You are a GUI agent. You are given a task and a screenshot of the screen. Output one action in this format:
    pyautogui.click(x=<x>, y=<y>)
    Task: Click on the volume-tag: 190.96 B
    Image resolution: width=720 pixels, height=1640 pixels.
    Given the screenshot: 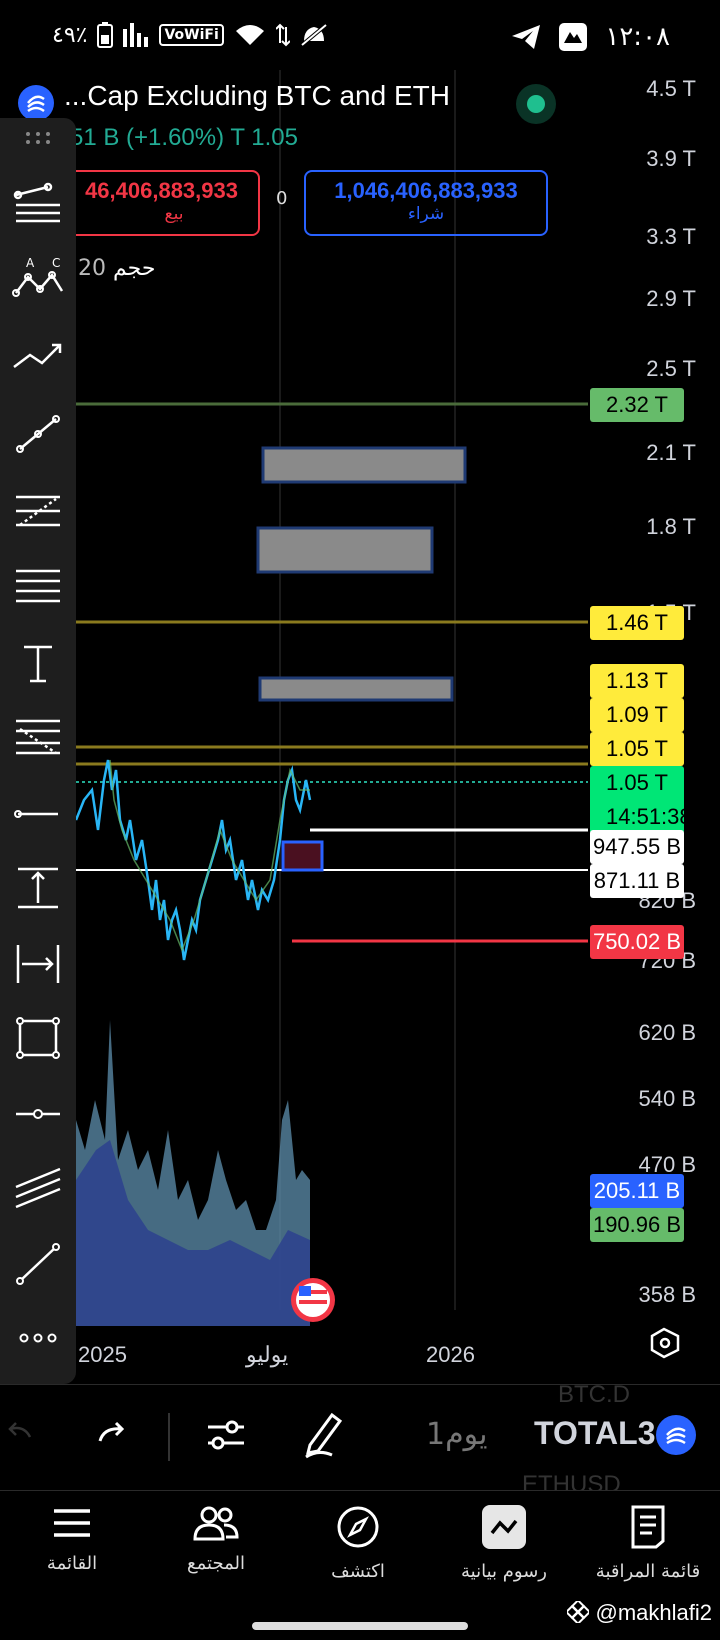 What is the action you would take?
    pyautogui.click(x=637, y=1225)
    